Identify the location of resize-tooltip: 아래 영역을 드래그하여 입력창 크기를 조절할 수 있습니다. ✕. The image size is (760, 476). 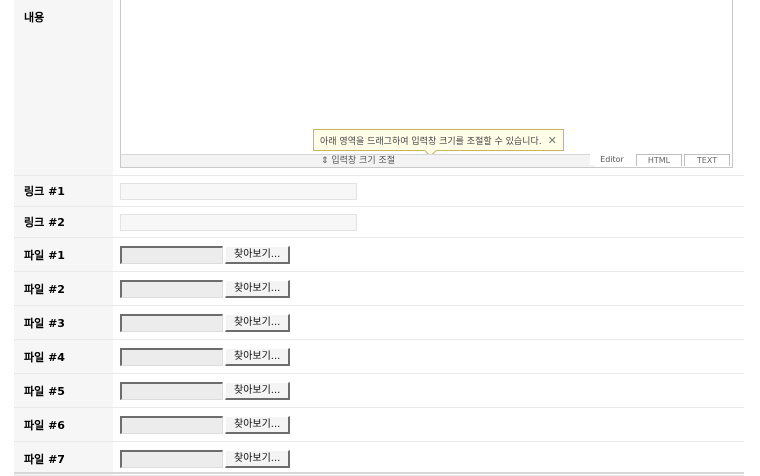
(438, 140).